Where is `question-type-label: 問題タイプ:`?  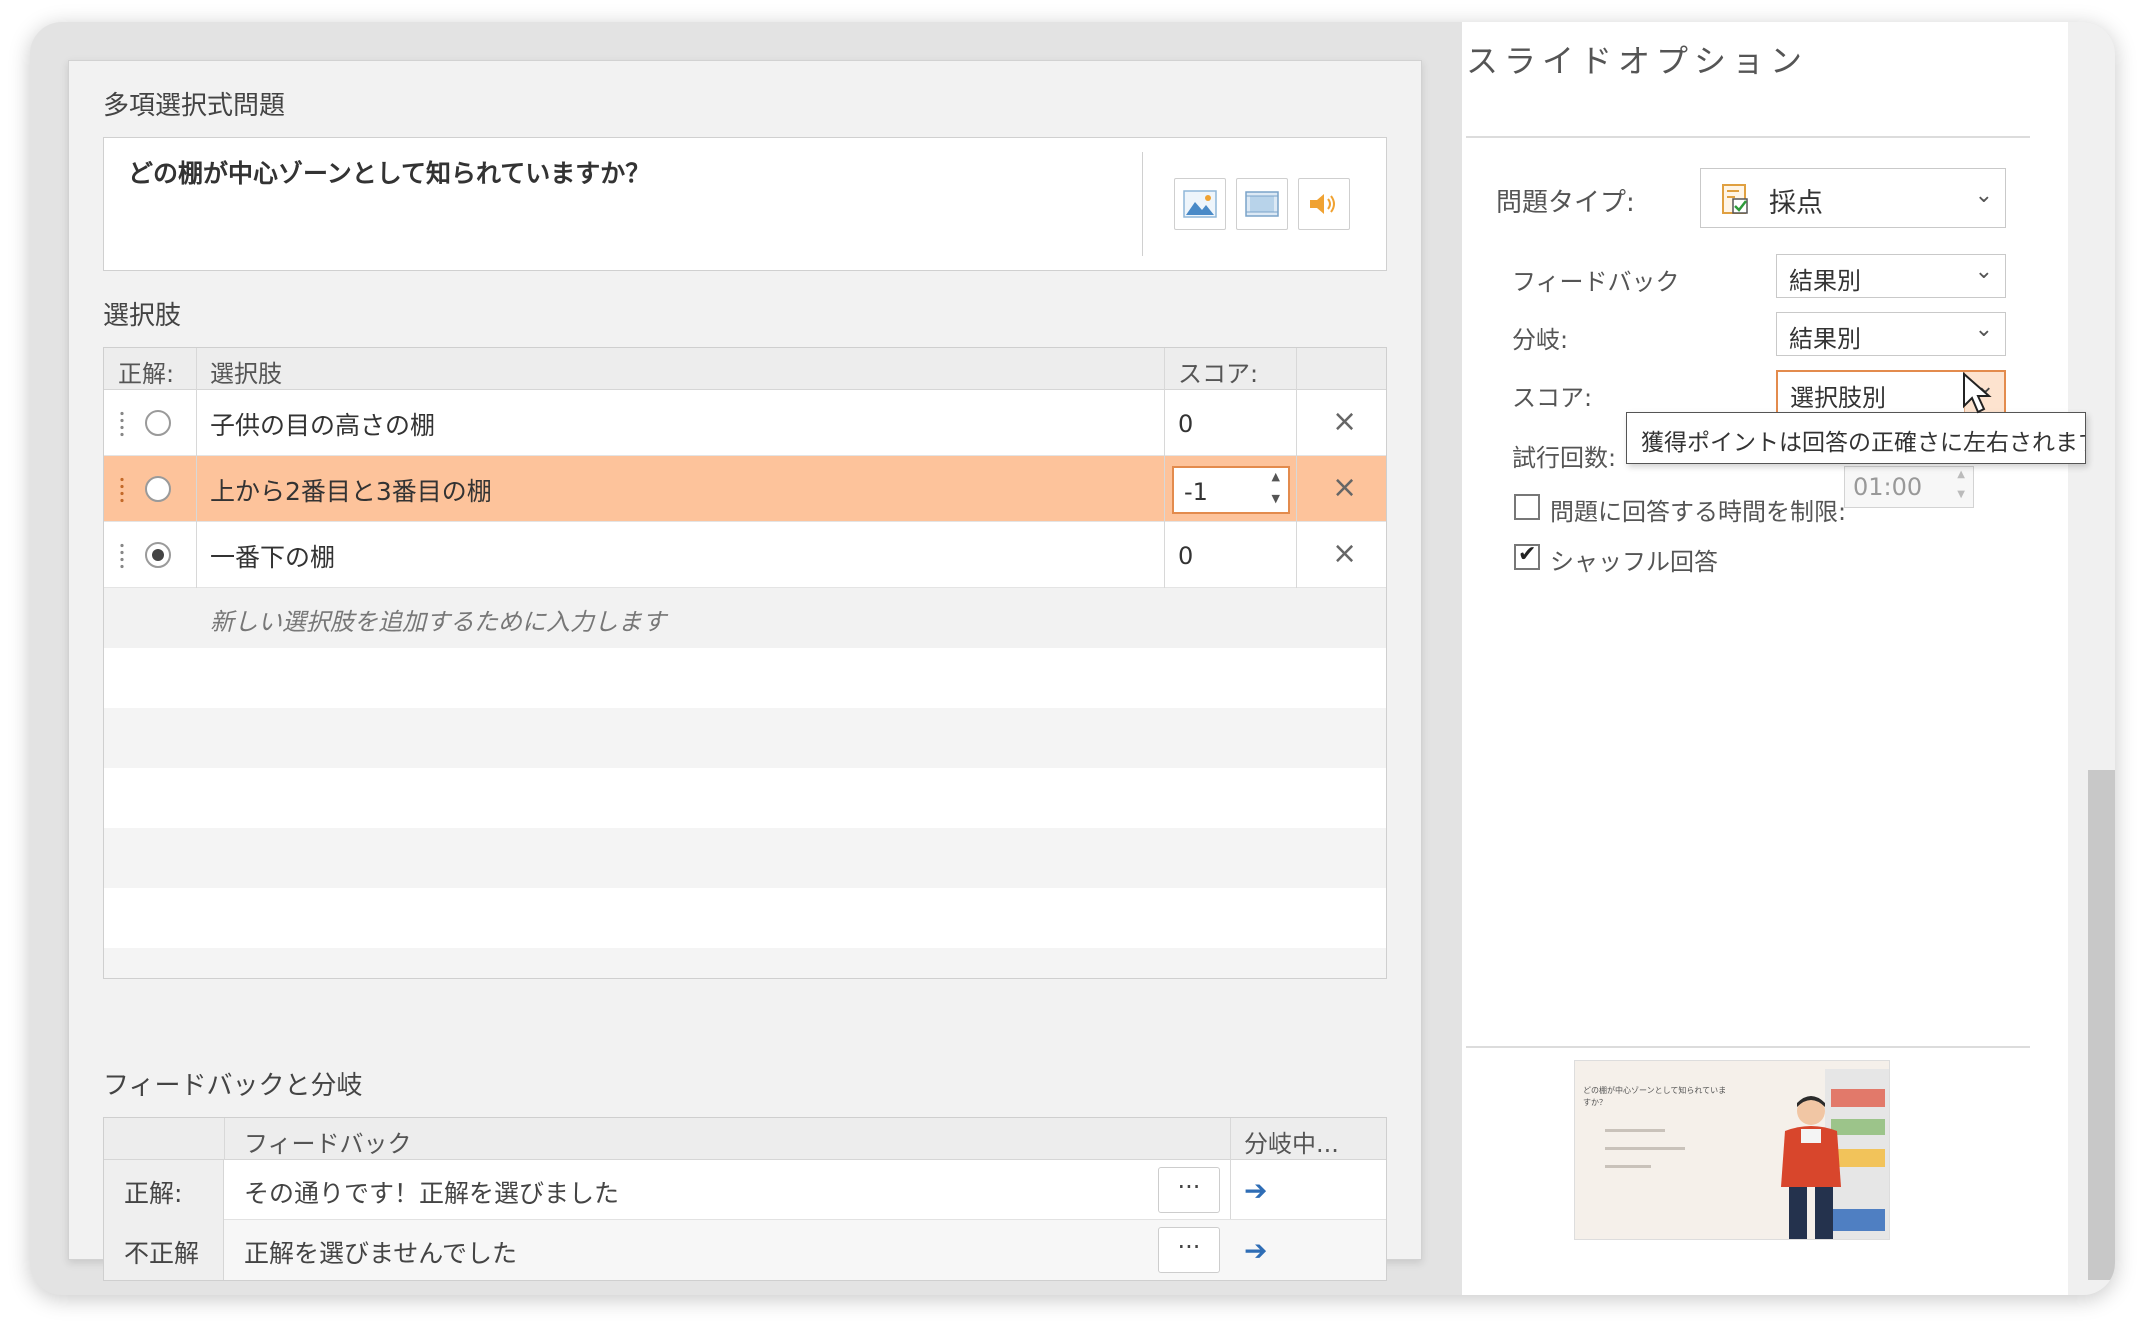
question-type-label: 問題タイプ: is located at coordinates (1565, 203).